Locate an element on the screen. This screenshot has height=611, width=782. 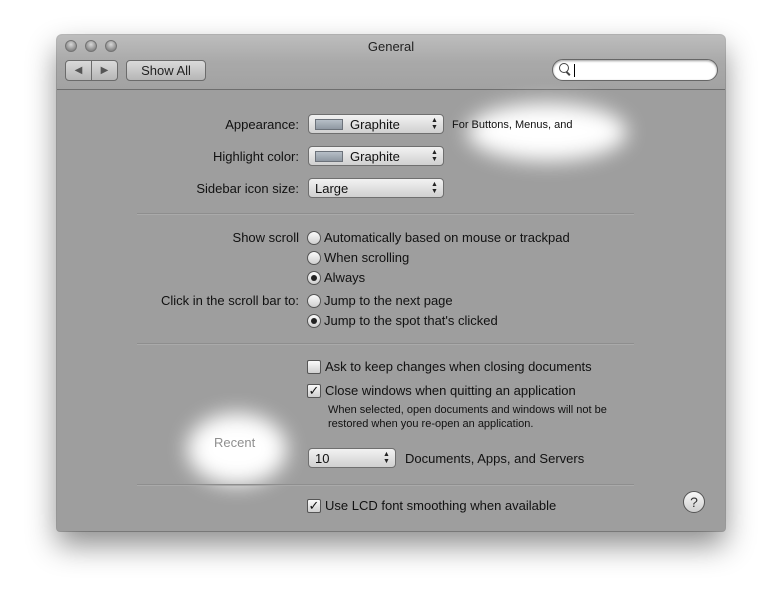
sidebar-icon-size-popup: Large ▲ ▼ is located at coordinates (376, 188).